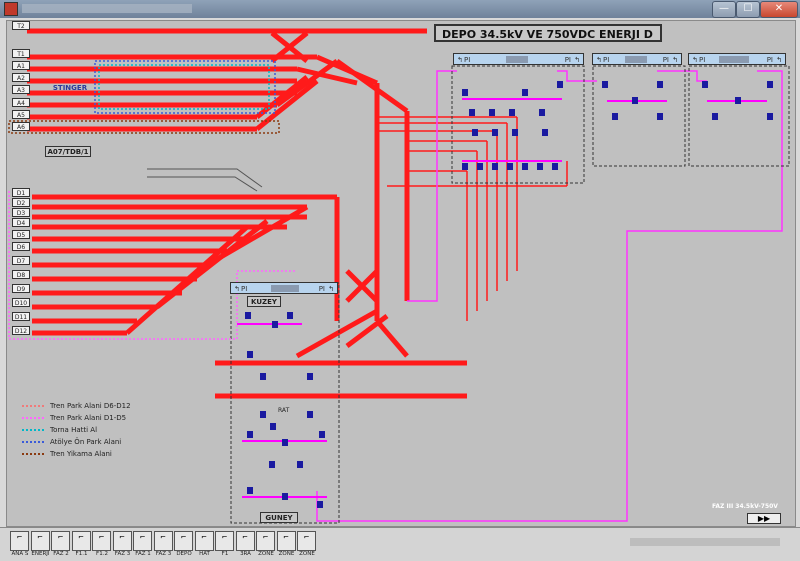 The image size is (800, 561). I want to click on legend-item: Tren Park Alani D6-D12, so click(76, 406).